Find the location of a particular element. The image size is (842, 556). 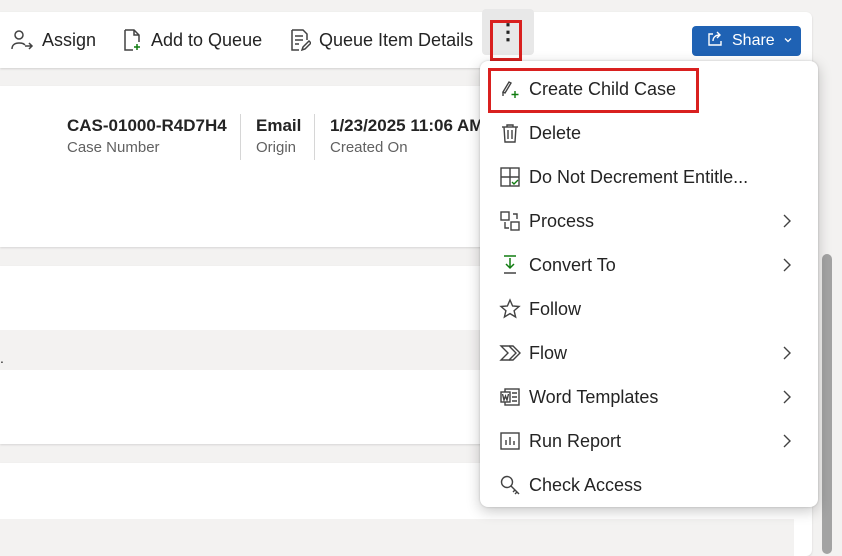

flow-icon is located at coordinates (510, 353).